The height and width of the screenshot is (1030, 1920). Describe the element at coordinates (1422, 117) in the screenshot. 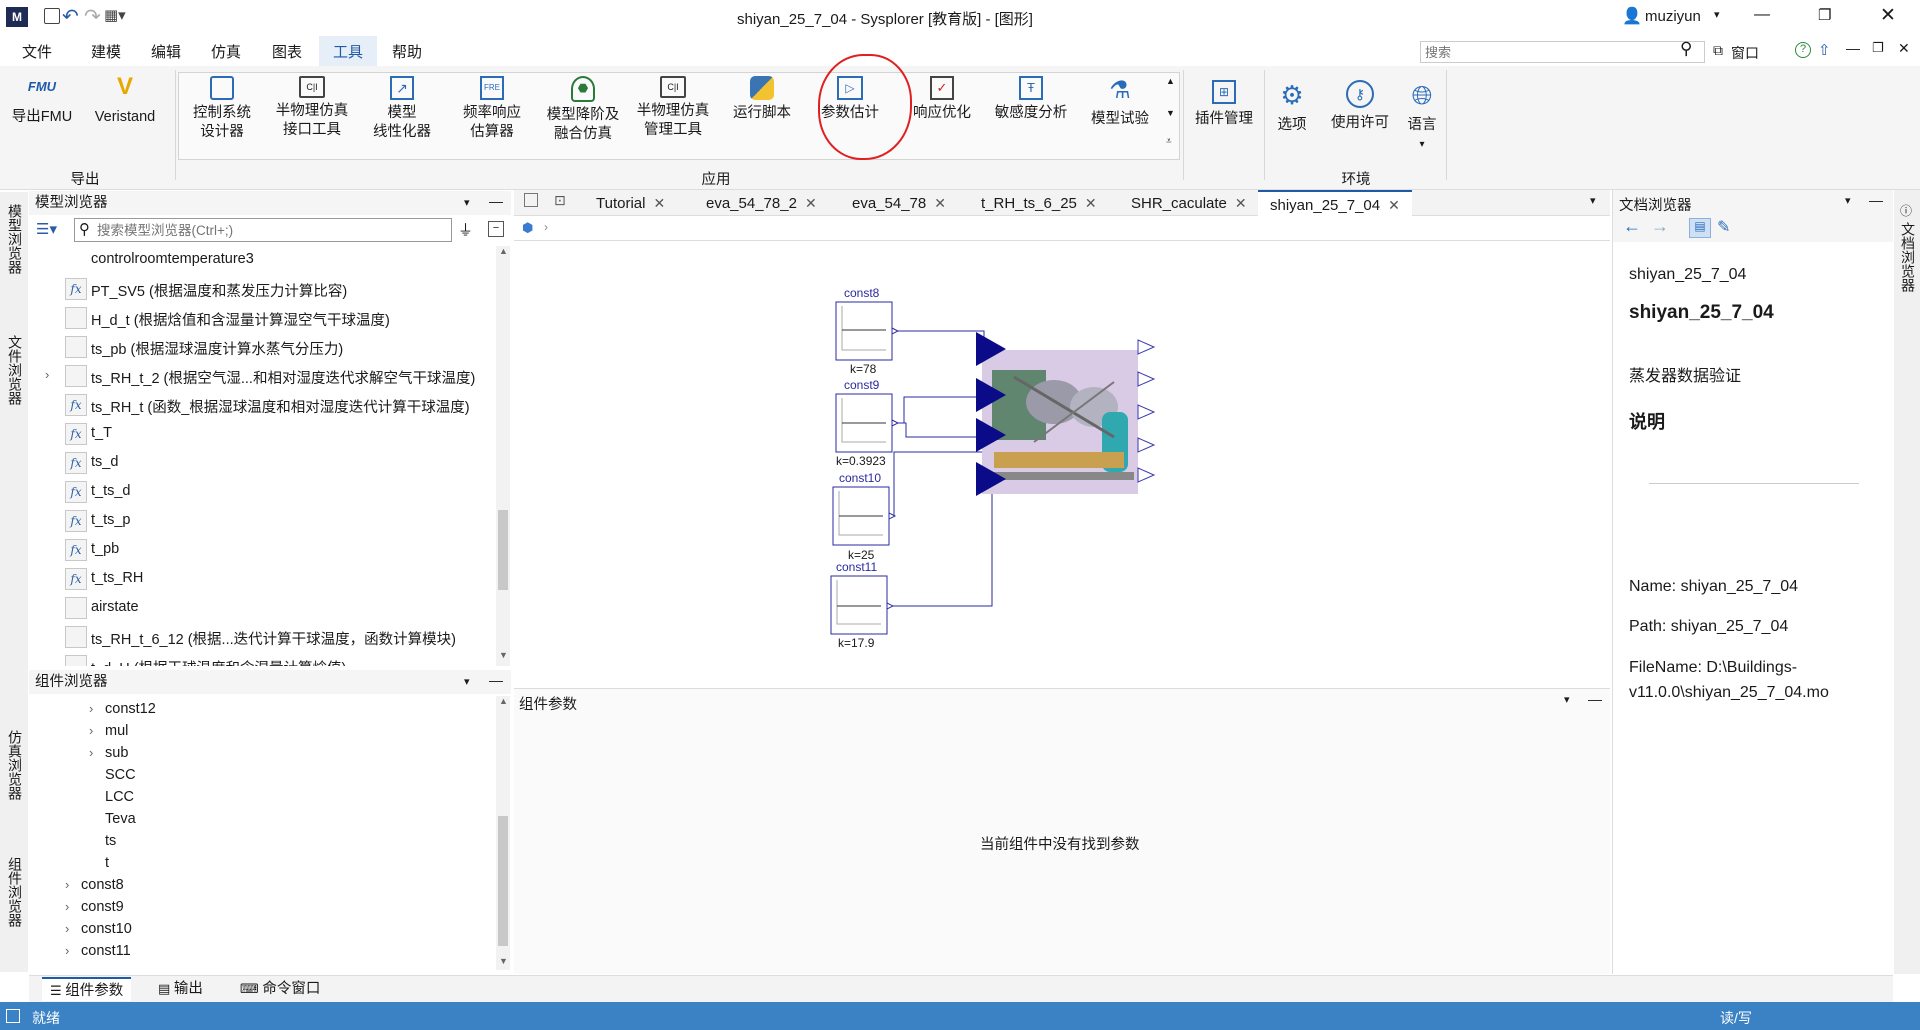

I see `language-button: 🌐︎ 语言 ▾` at that location.